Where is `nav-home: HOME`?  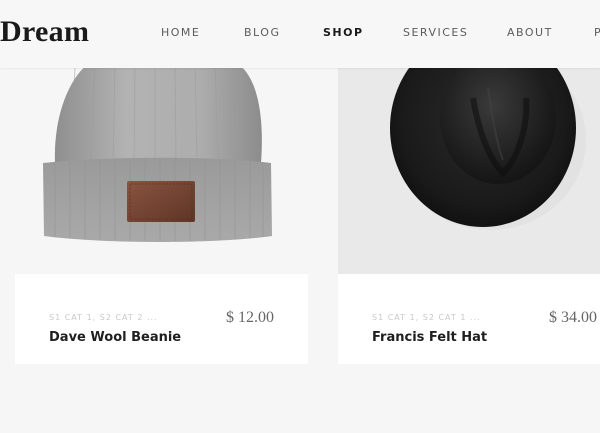 nav-home: HOME is located at coordinates (180, 33).